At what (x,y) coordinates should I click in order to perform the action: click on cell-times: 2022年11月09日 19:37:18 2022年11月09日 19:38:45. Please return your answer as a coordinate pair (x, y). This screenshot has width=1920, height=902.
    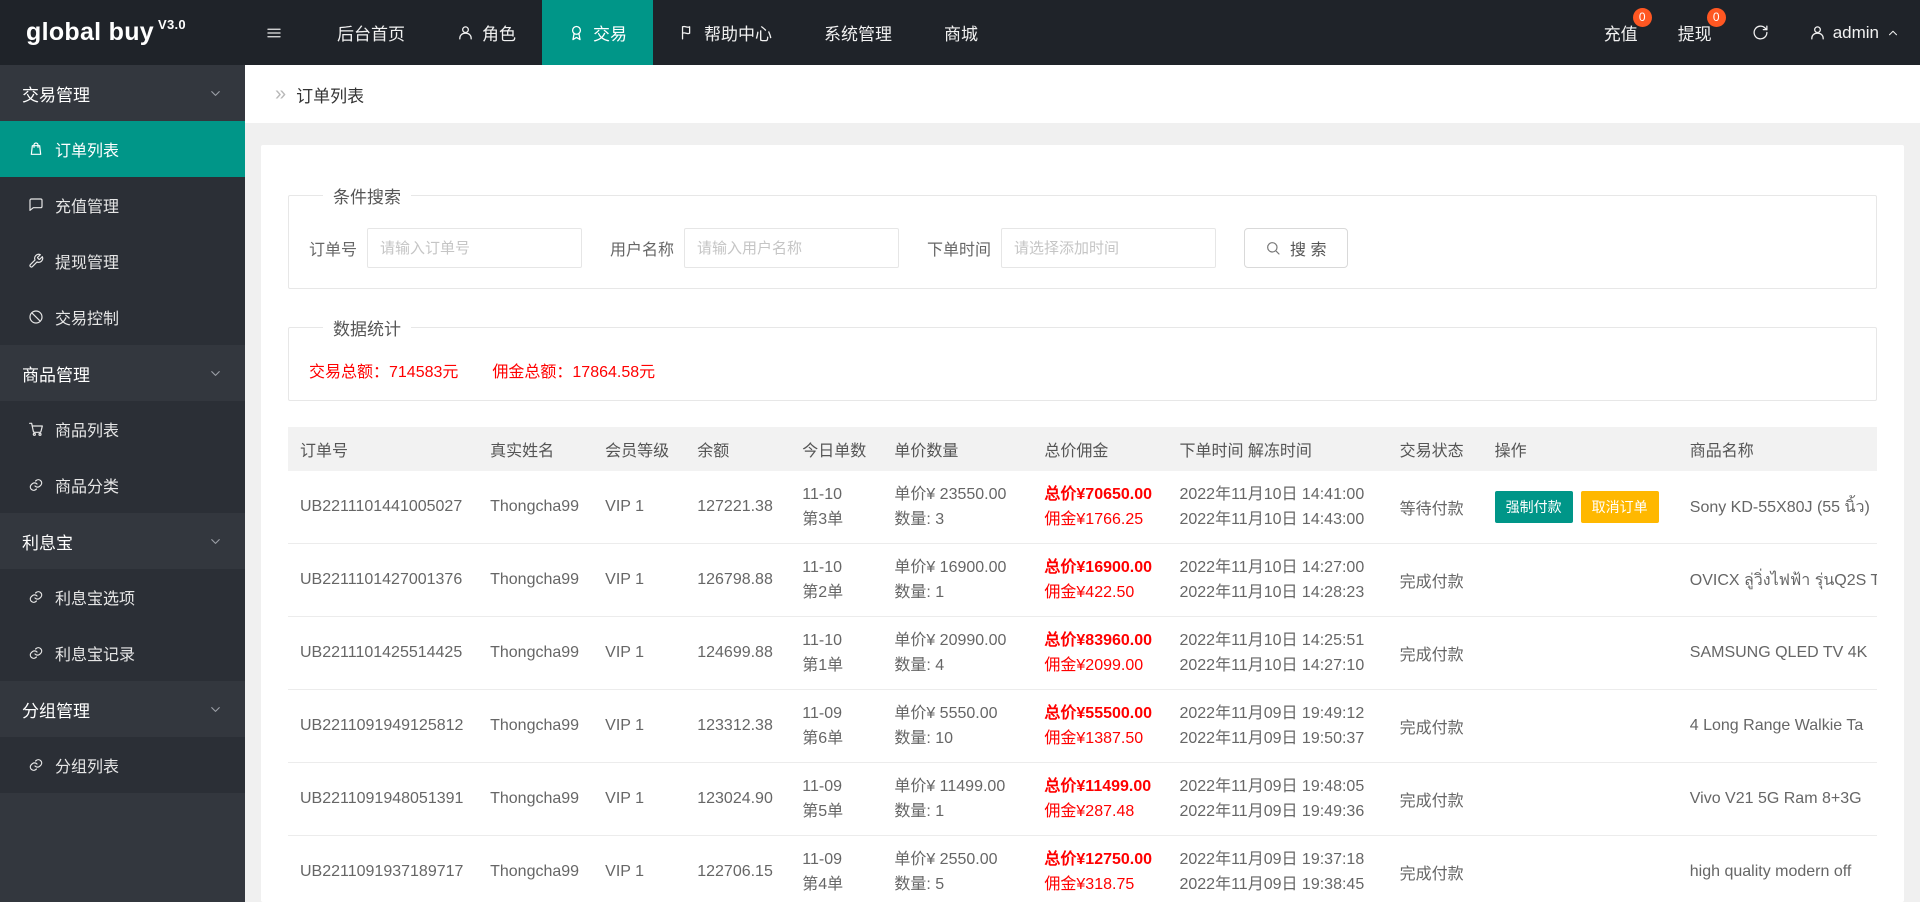
    Looking at the image, I should click on (1277, 868).